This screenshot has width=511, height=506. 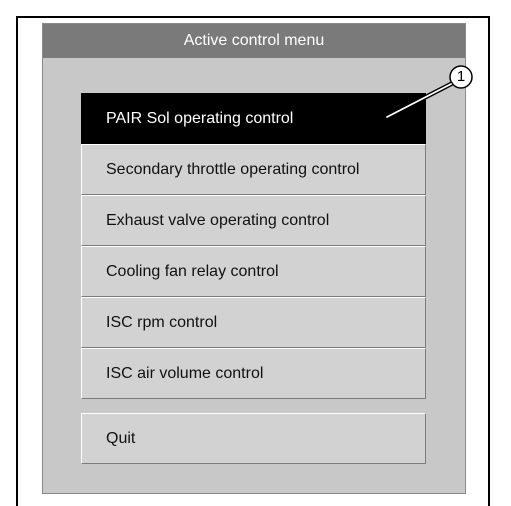 What do you see at coordinates (253, 438) in the screenshot?
I see `quit-button: Quit` at bounding box center [253, 438].